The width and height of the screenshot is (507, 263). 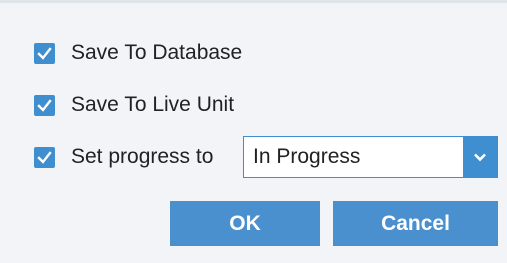 What do you see at coordinates (370, 157) in the screenshot?
I see `progress-dropdown: In Progress` at bounding box center [370, 157].